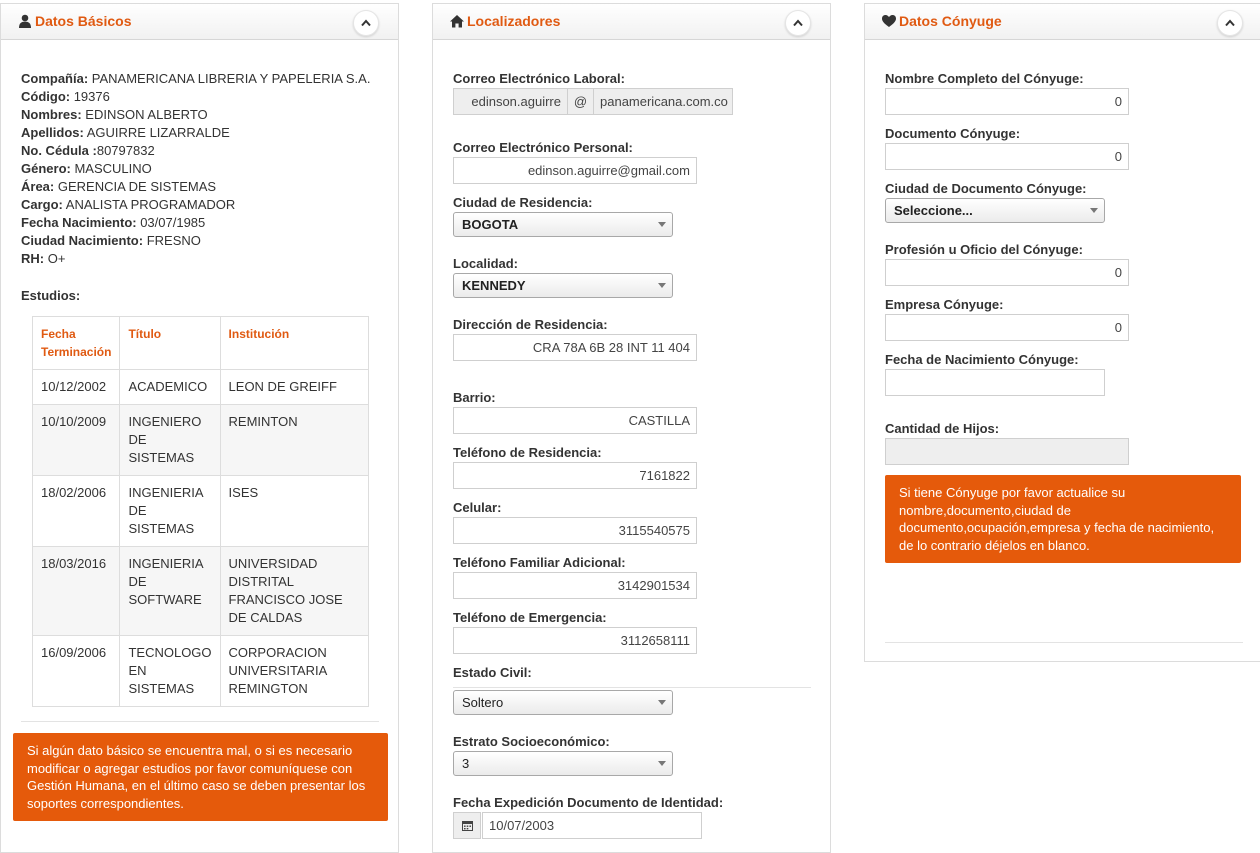 The image size is (1260, 853). What do you see at coordinates (575, 640) in the screenshot?
I see `emergency-phone-field: 3112658111` at bounding box center [575, 640].